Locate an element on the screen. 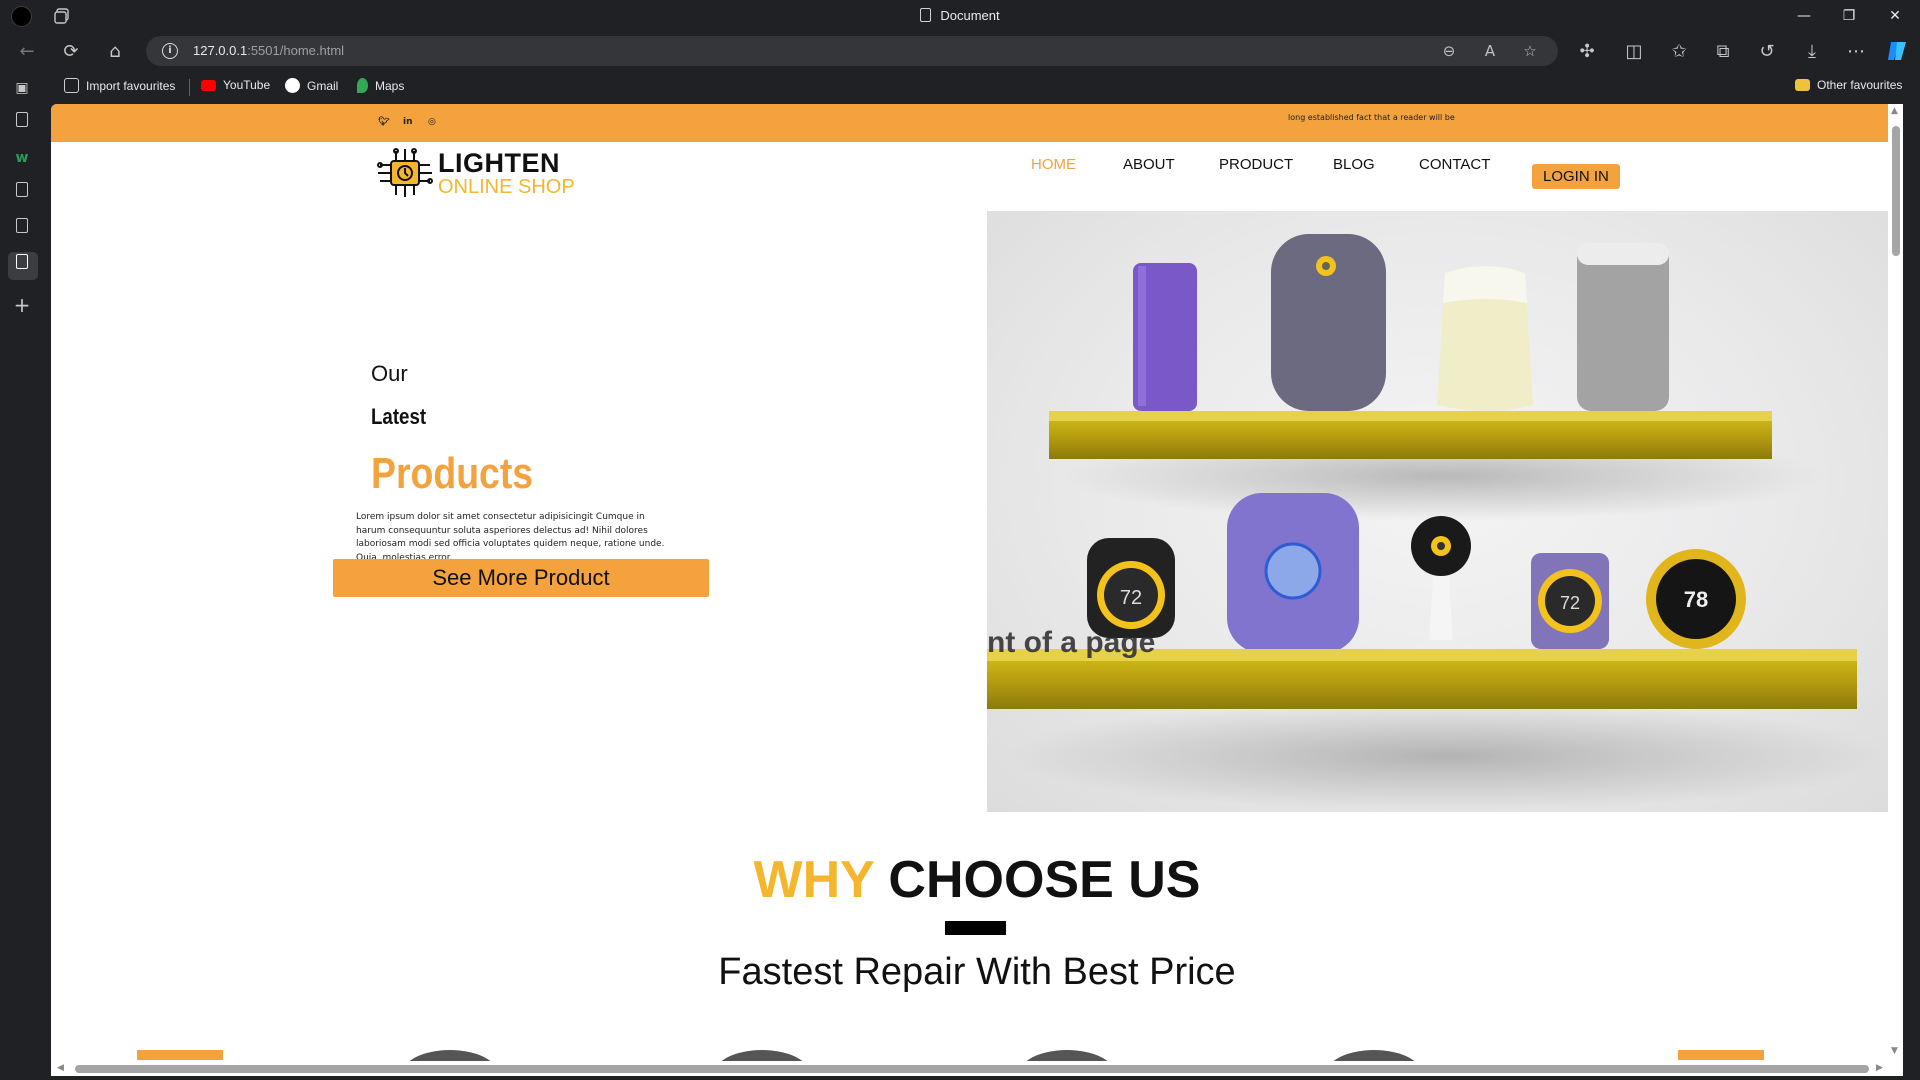 The image size is (1920, 1080). nav-home: HOME is located at coordinates (1053, 164).